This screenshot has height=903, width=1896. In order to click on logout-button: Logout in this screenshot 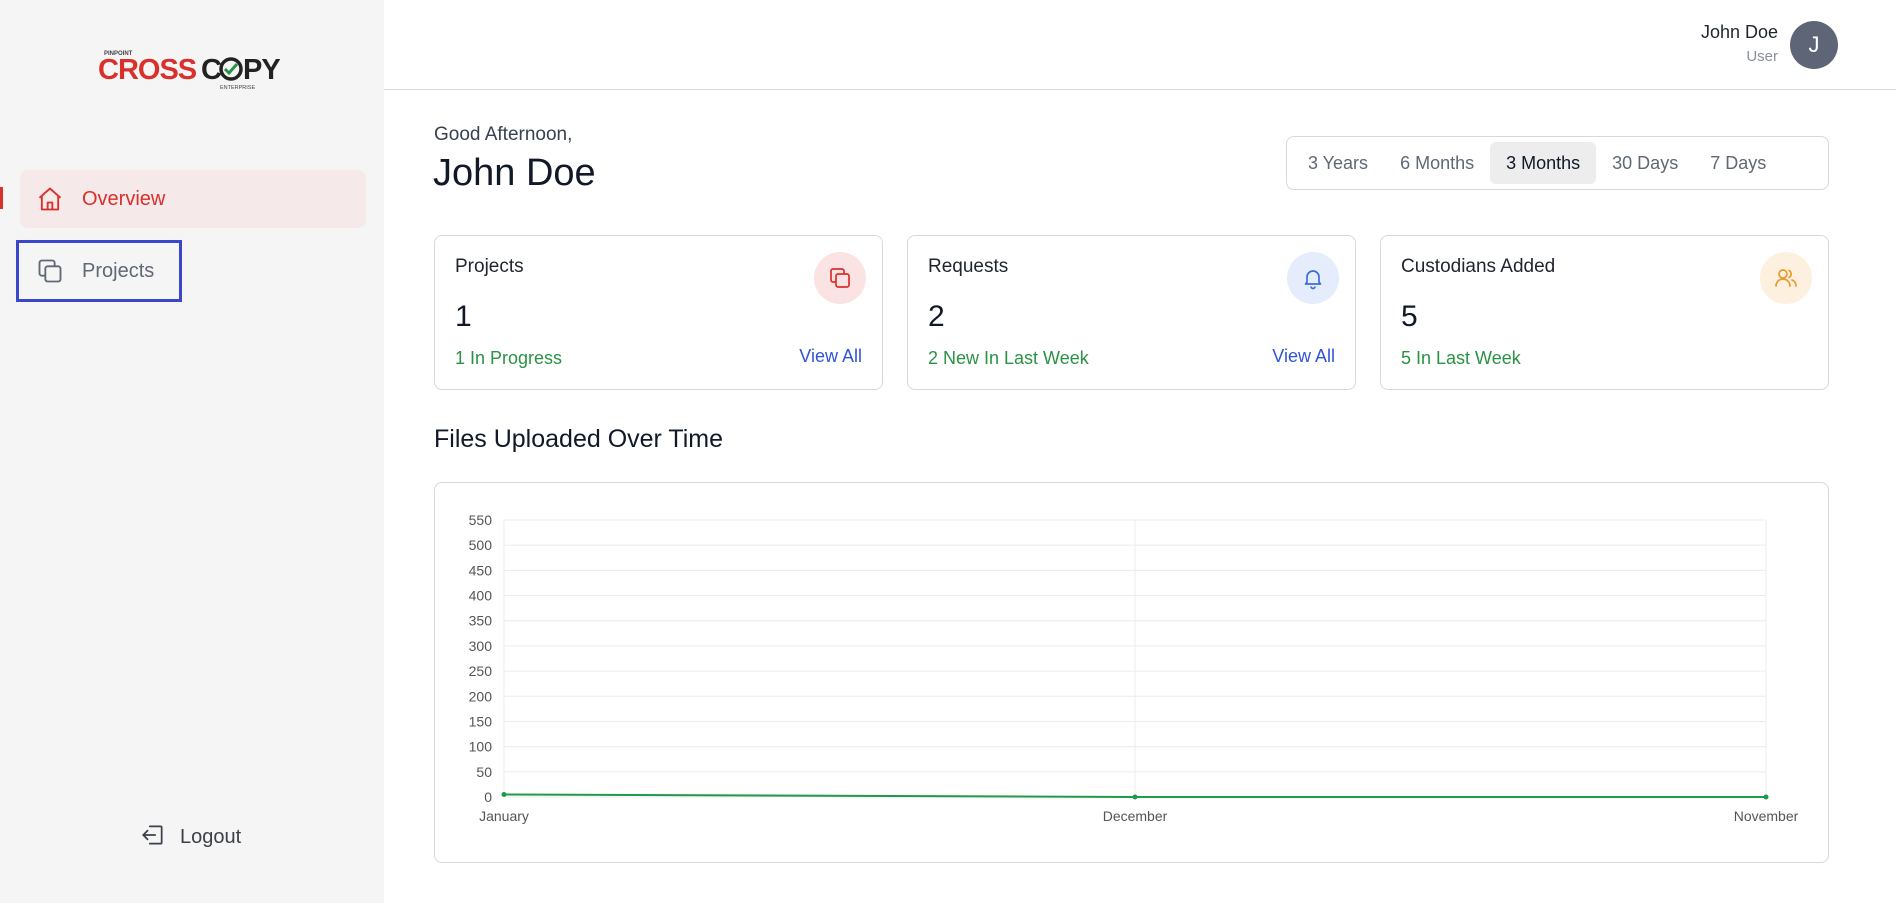, I will do `click(190, 837)`.